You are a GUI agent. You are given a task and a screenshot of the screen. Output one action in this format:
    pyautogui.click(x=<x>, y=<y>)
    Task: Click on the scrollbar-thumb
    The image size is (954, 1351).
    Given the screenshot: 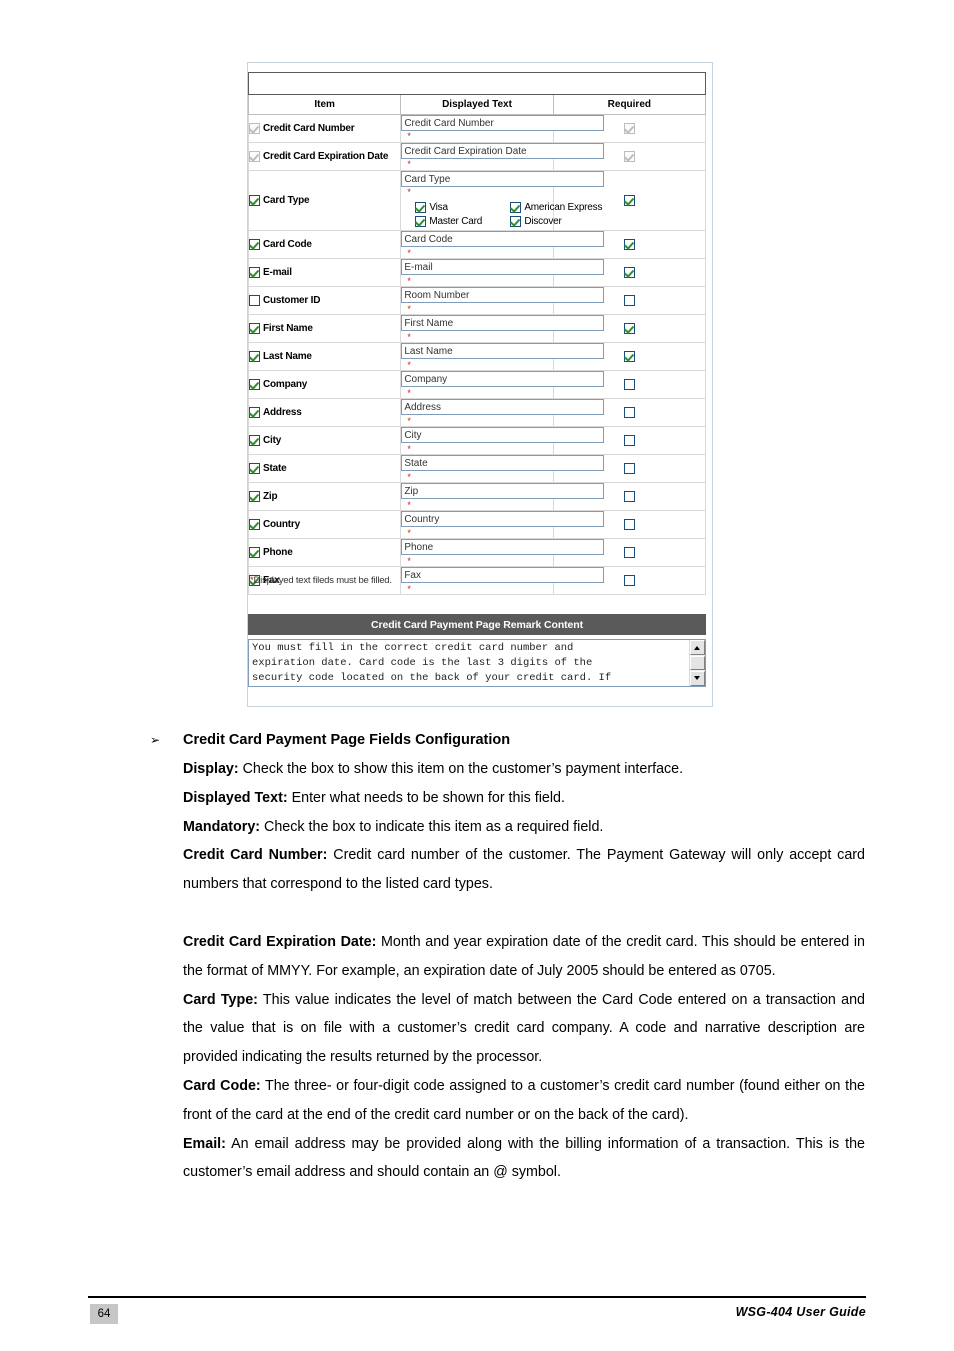 What is the action you would take?
    pyautogui.click(x=697, y=663)
    